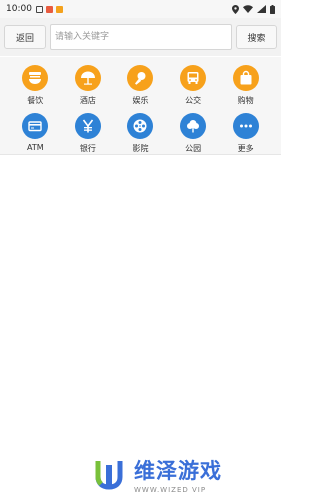 Image resolution: width=320 pixels, height=500 pixels. I want to click on shopping-bag-icon, so click(245, 78).